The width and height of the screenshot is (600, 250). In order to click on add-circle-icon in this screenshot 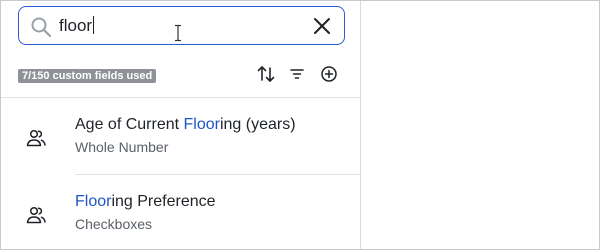, I will do `click(329, 74)`.